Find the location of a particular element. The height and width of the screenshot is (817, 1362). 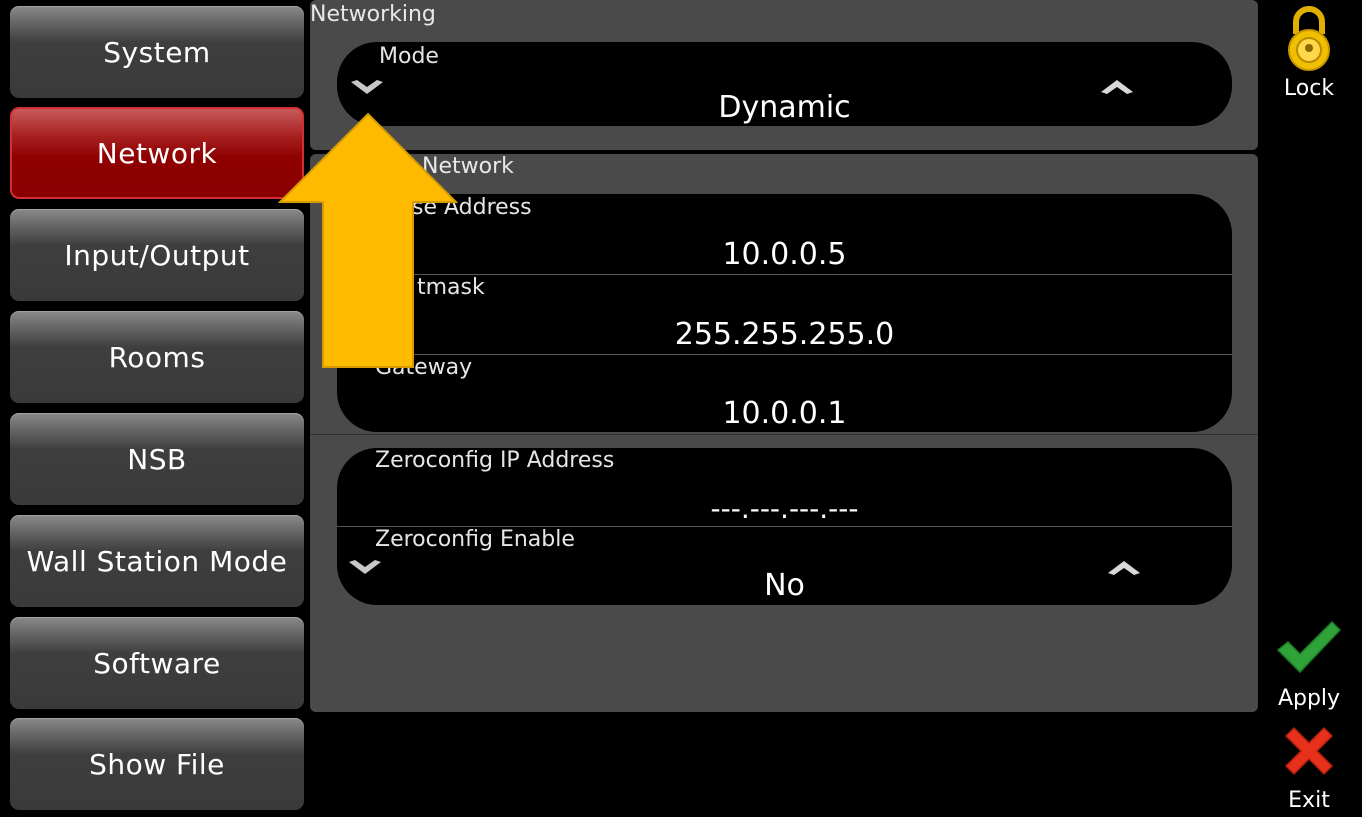

exit-button: Exit is located at coordinates (1309, 769).